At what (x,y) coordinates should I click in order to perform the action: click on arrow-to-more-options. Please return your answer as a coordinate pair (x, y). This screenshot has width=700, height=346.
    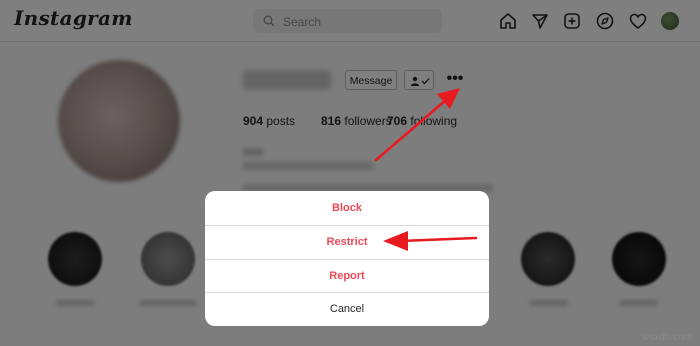
    Looking at the image, I should click on (417, 125).